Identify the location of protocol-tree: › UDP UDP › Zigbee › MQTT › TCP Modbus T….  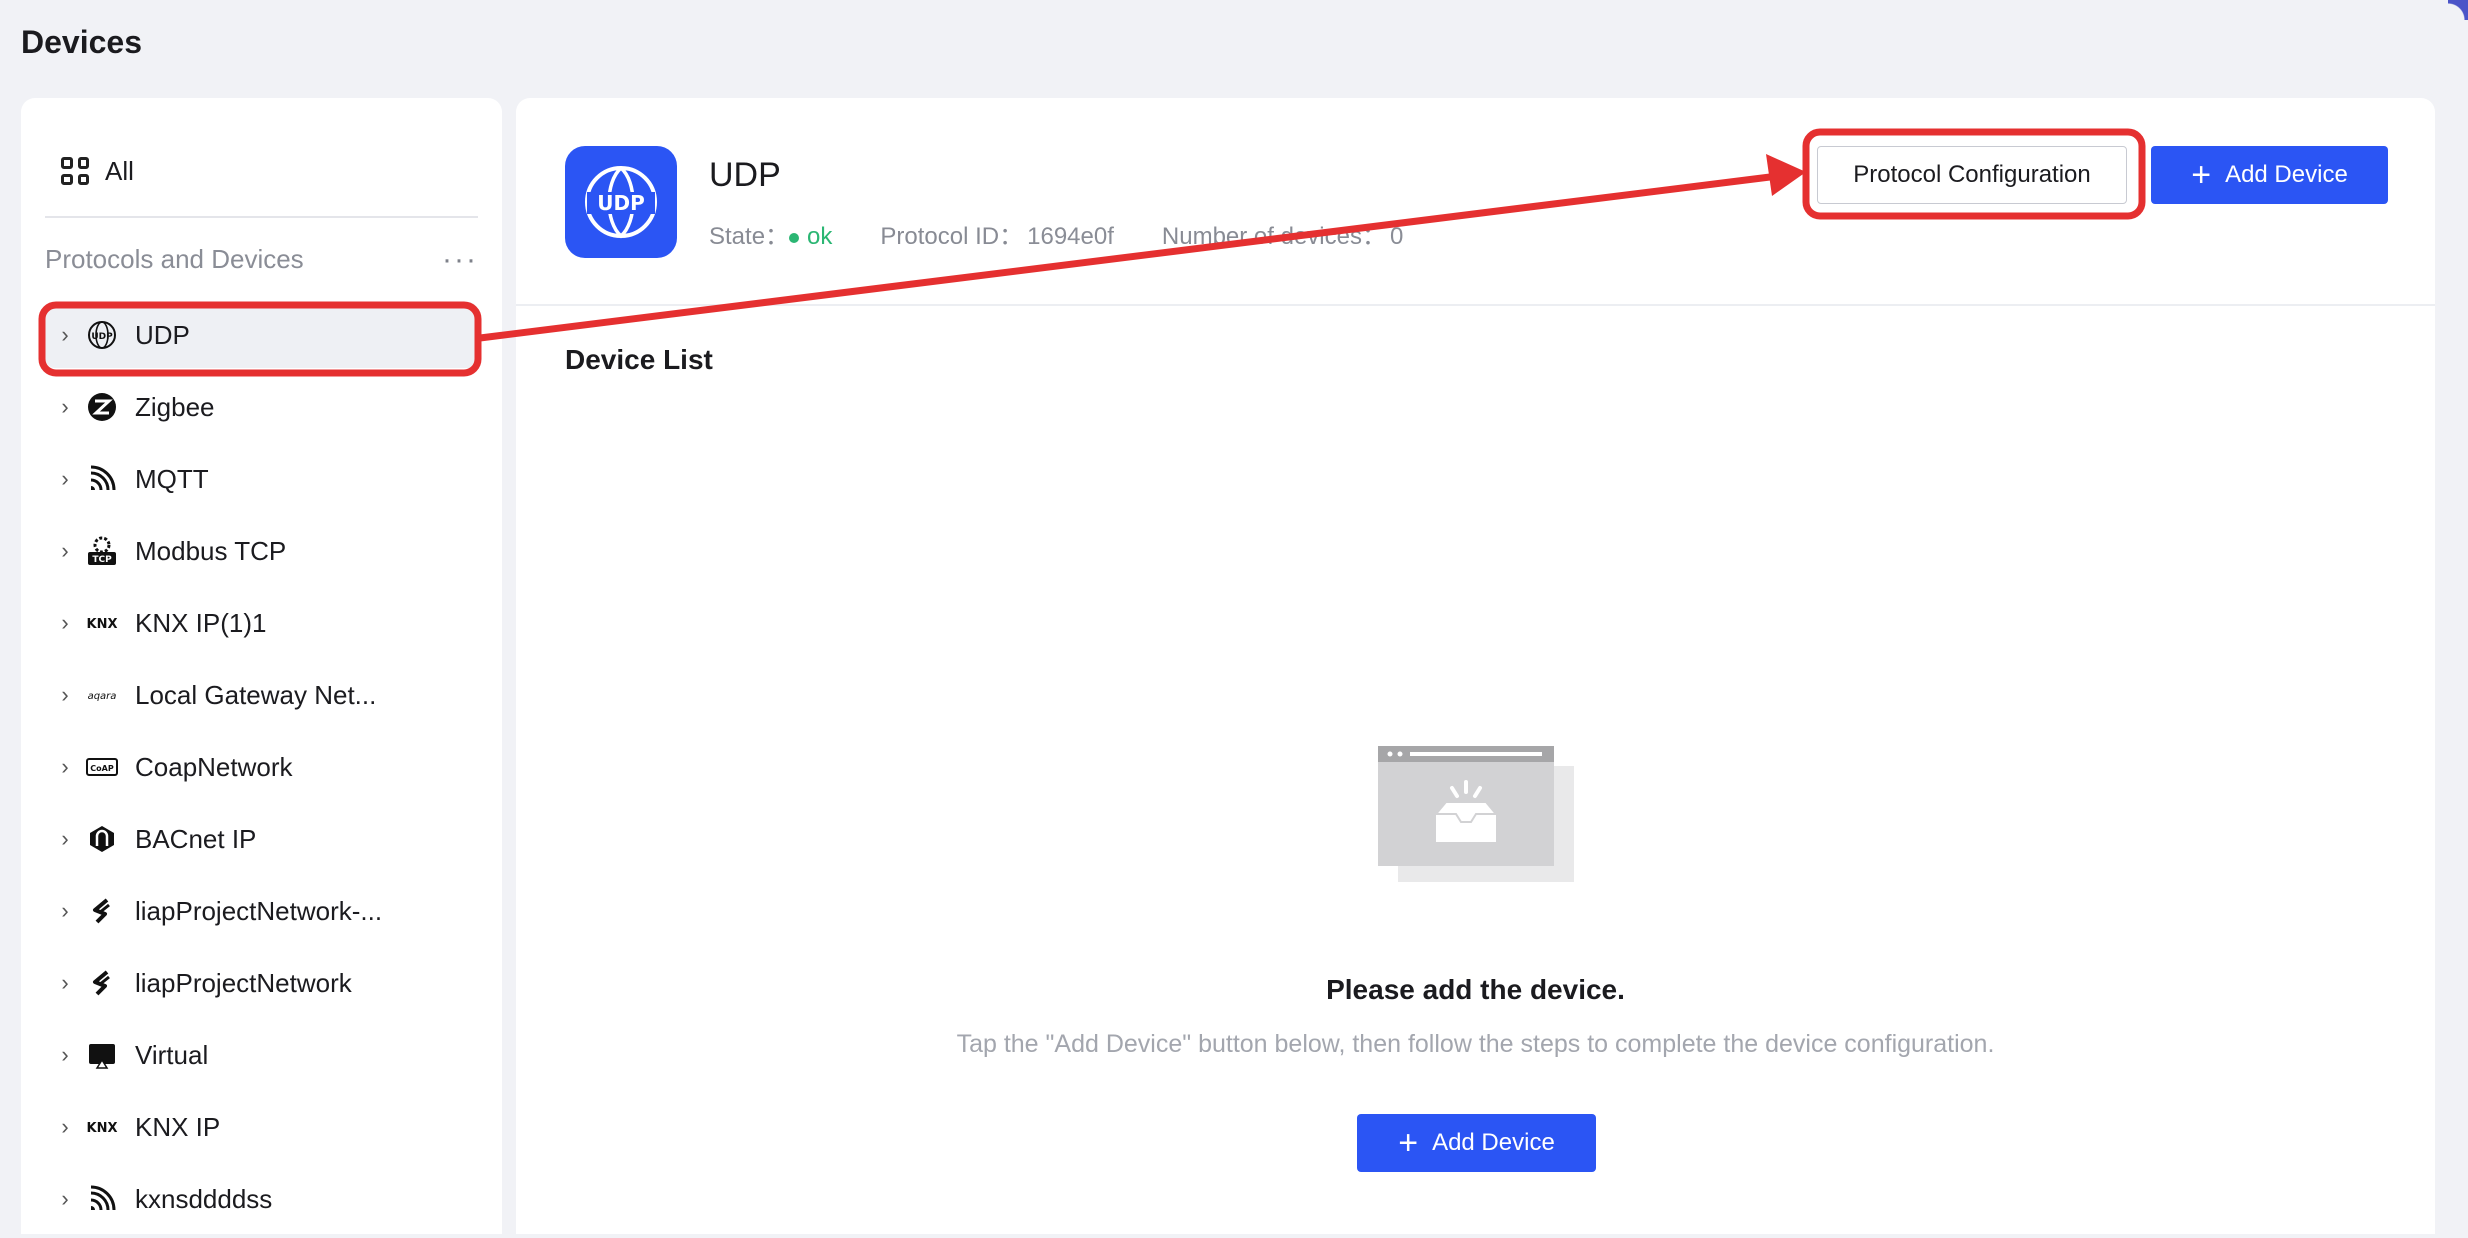
(261, 770).